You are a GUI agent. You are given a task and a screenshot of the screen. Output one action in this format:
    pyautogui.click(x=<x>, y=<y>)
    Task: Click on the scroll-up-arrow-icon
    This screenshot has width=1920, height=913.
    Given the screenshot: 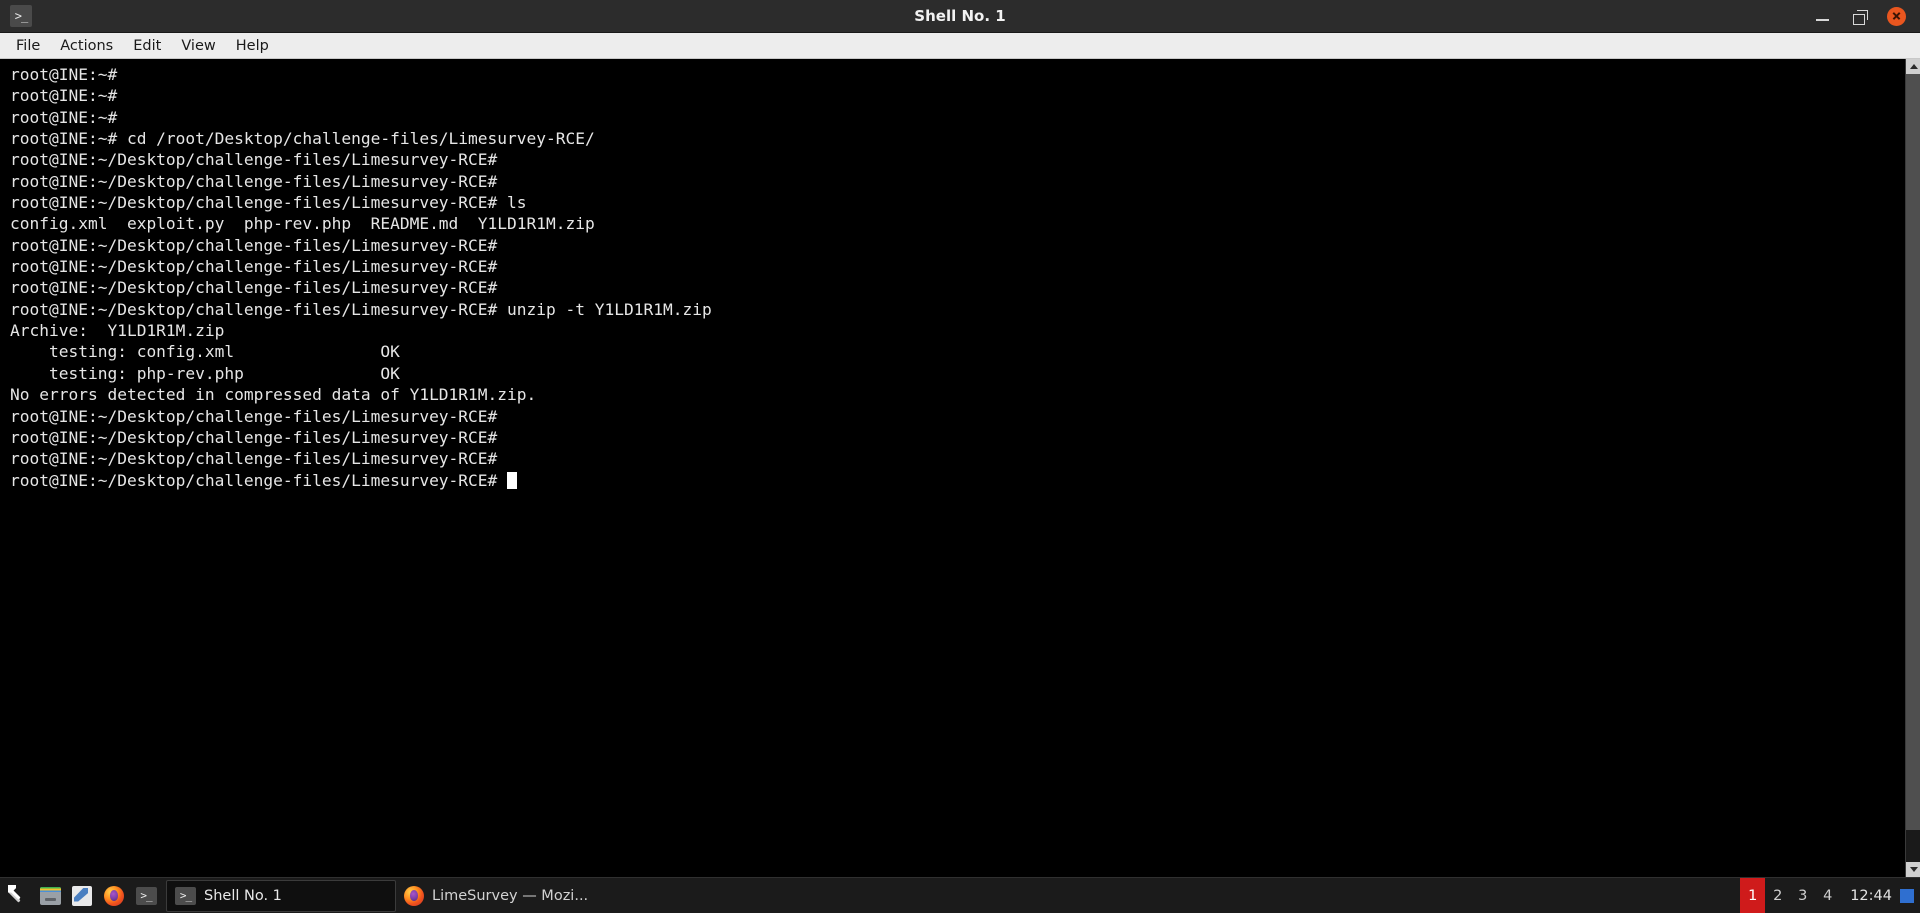 What is the action you would take?
    pyautogui.click(x=1913, y=66)
    